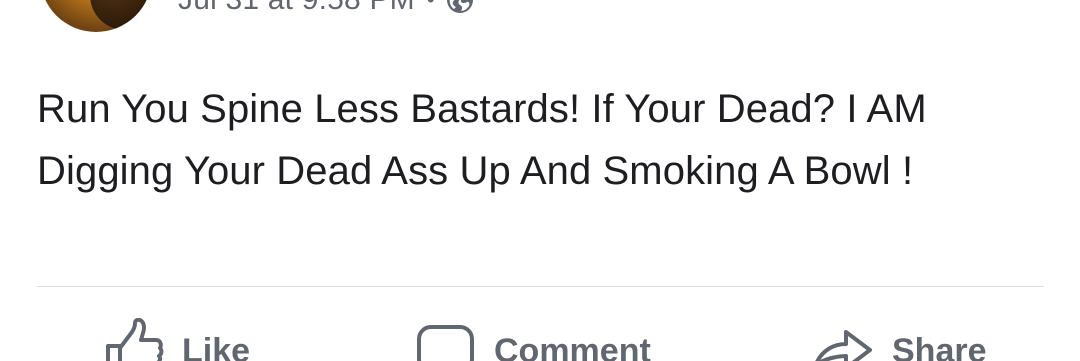 The height and width of the screenshot is (361, 1080). I want to click on comment-label: Comment, so click(572, 346).